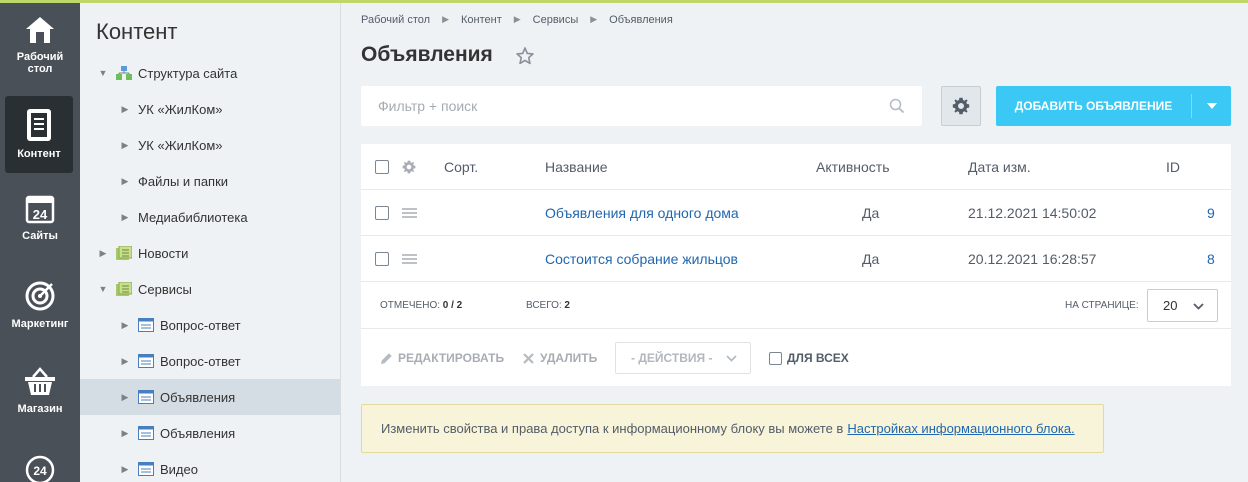  What do you see at coordinates (40, 69) in the screenshot?
I see `rail-label-desktop-line2: стол` at bounding box center [40, 69].